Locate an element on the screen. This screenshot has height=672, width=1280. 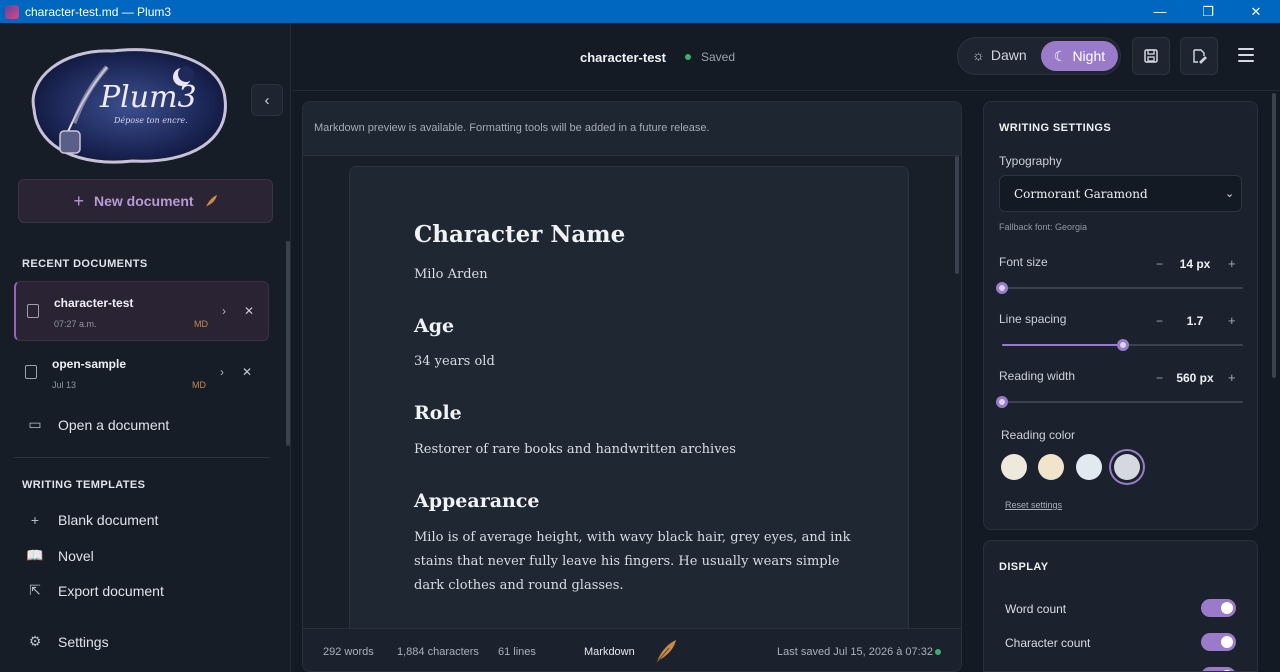
edit-document-icon is located at coordinates (1200, 56).